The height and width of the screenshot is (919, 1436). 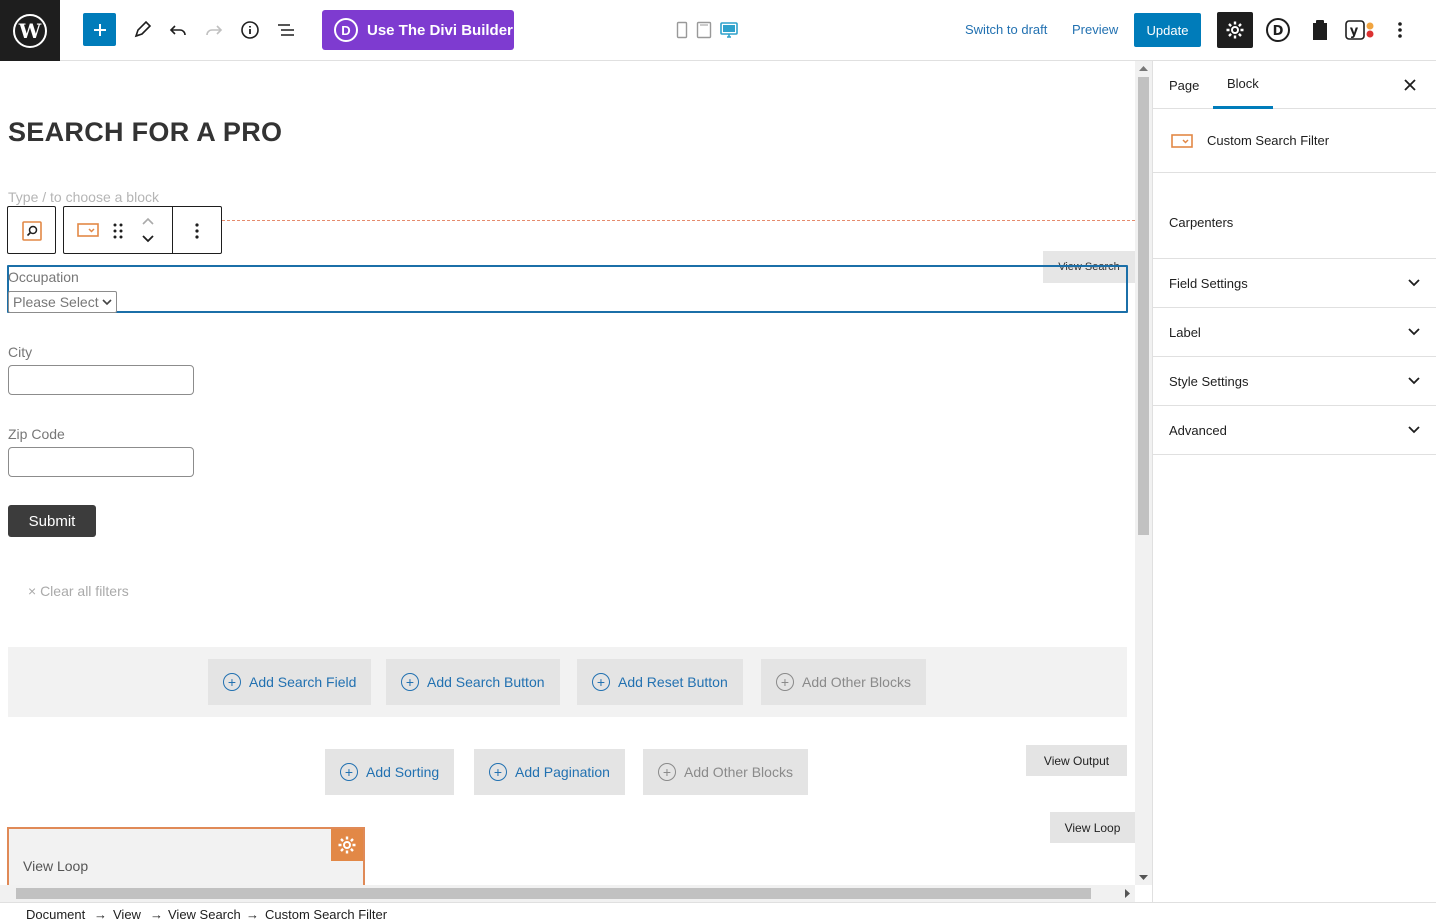 I want to click on svg-text: W, so click(x=30, y=31).